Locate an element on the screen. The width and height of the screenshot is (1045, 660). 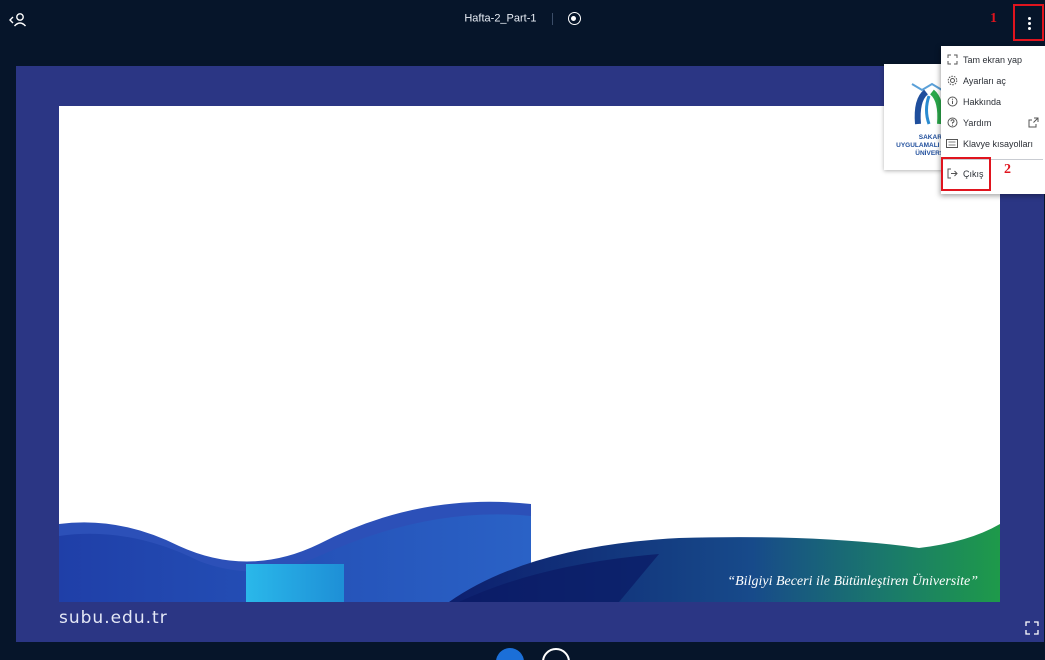
info-icon is located at coordinates (952, 102).